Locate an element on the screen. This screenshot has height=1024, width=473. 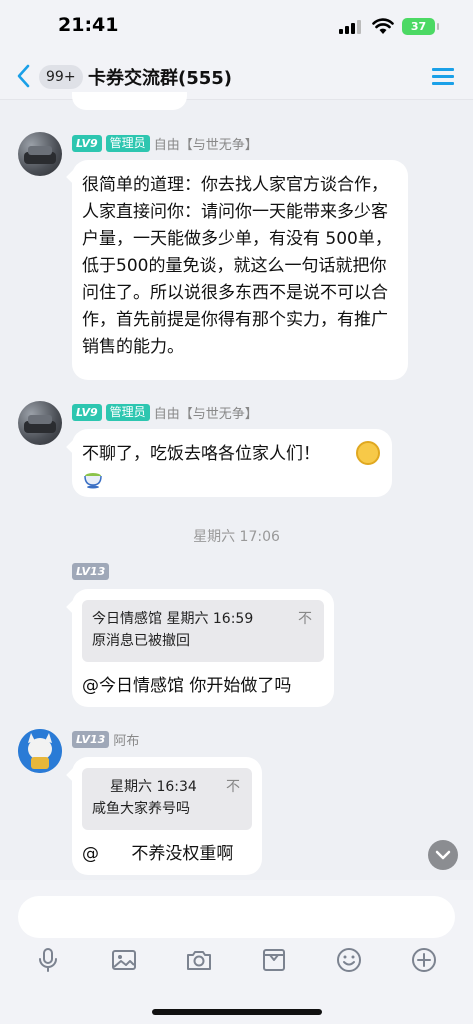
gift-icon is located at coordinates (274, 960).